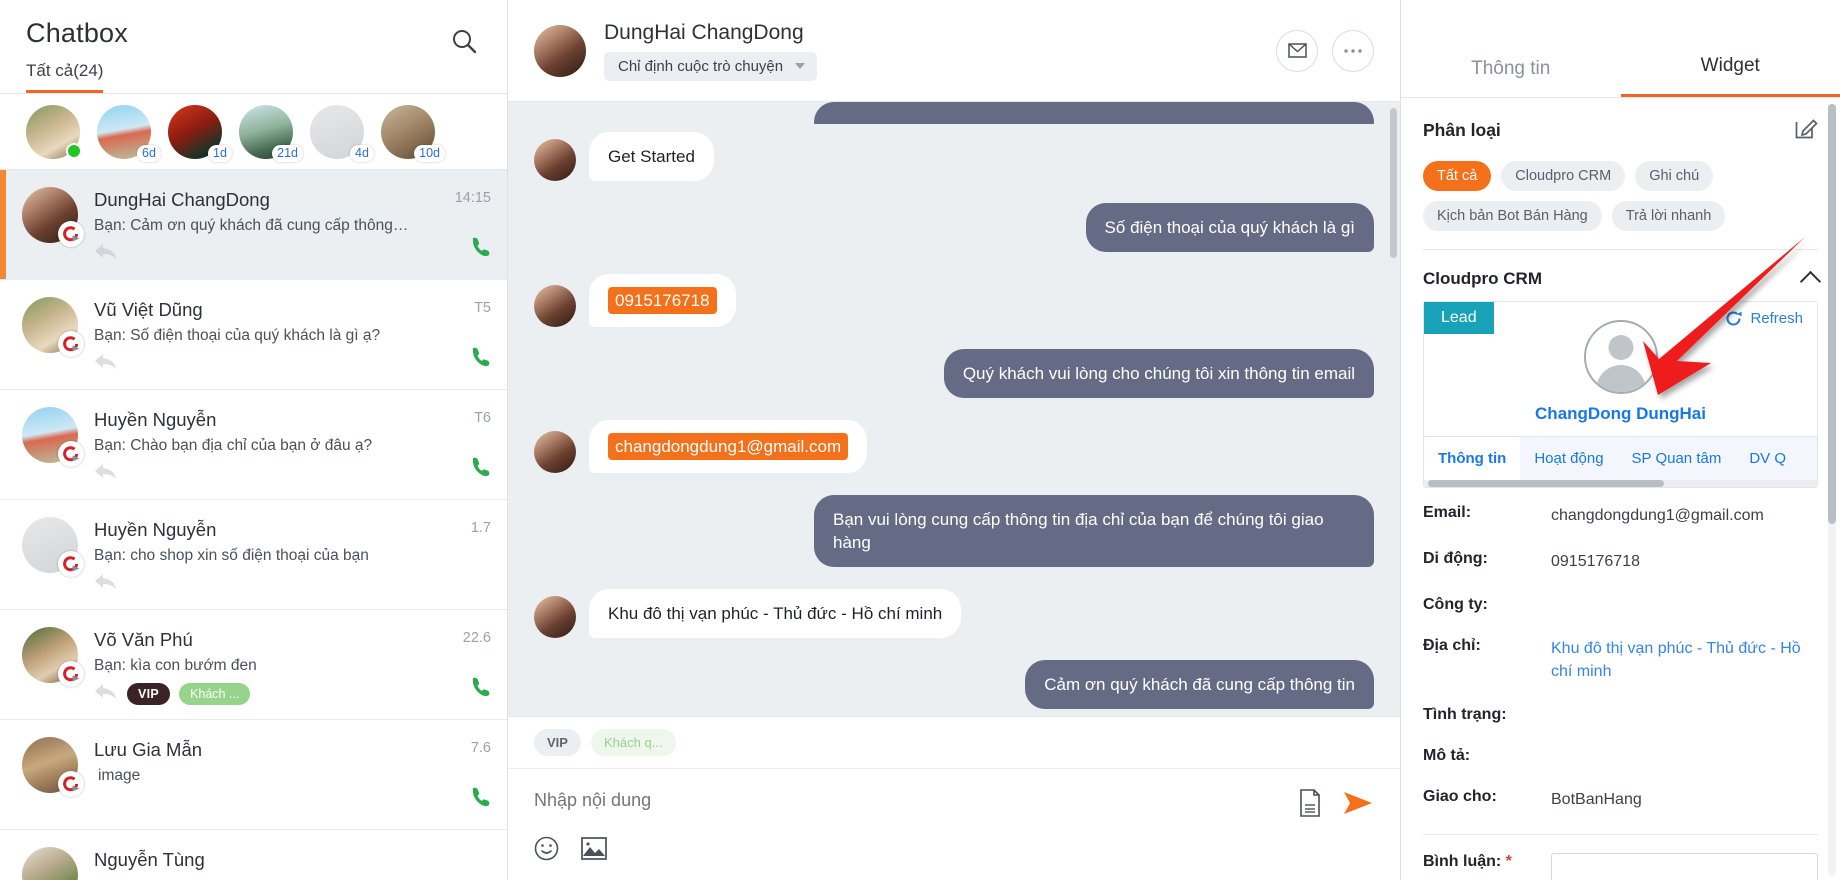  Describe the element at coordinates (1668, 216) in the screenshot. I see `category-chip: Trả lời nhanh` at that location.